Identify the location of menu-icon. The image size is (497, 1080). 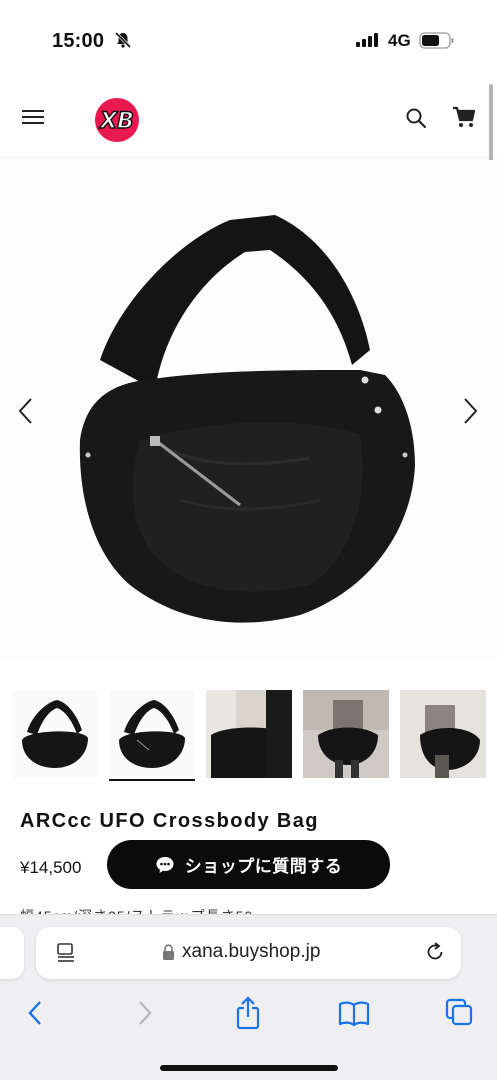
(34, 117).